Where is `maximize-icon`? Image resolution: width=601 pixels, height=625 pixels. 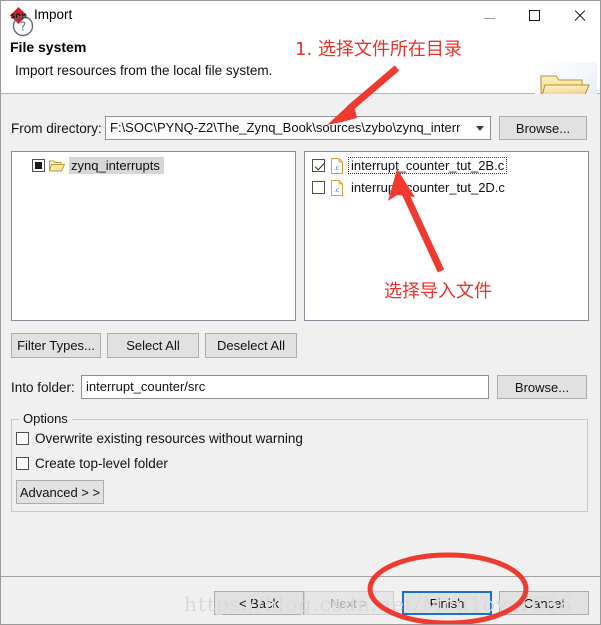 maximize-icon is located at coordinates (534, 15).